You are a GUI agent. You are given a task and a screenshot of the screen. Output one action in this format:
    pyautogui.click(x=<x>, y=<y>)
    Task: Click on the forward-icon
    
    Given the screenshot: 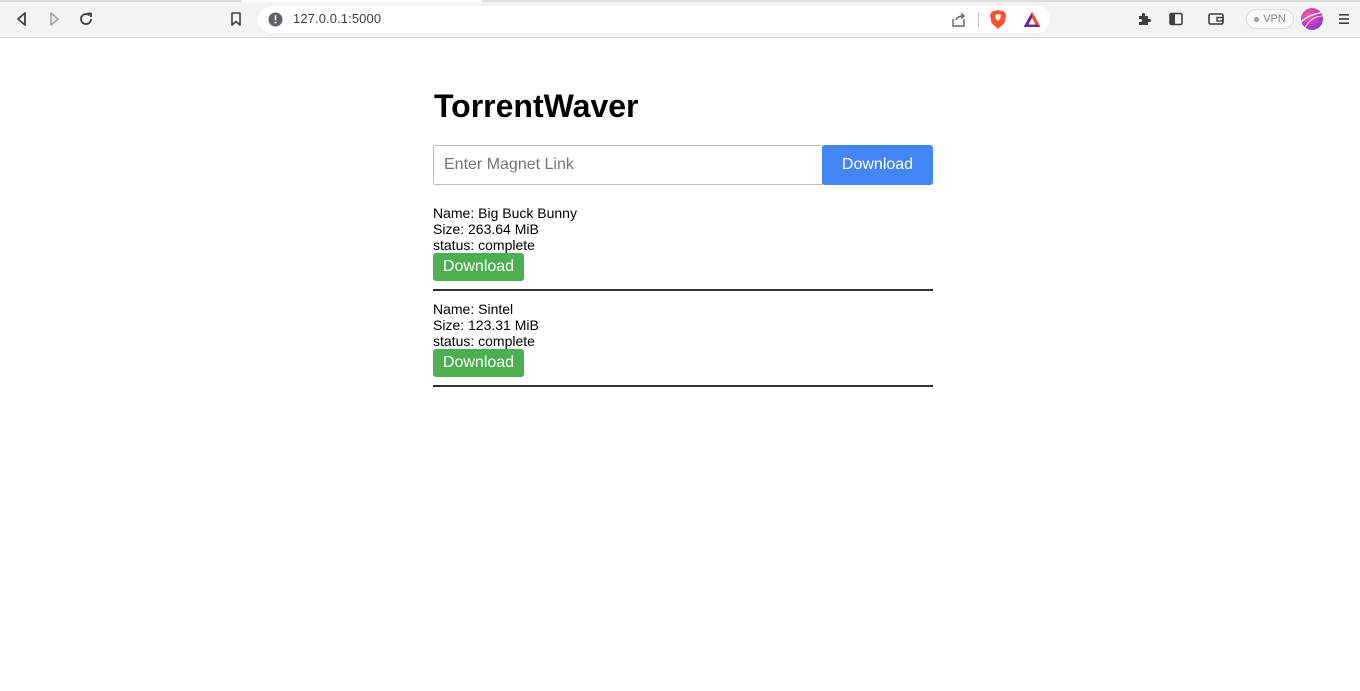 What is the action you would take?
    pyautogui.click(x=54, y=19)
    